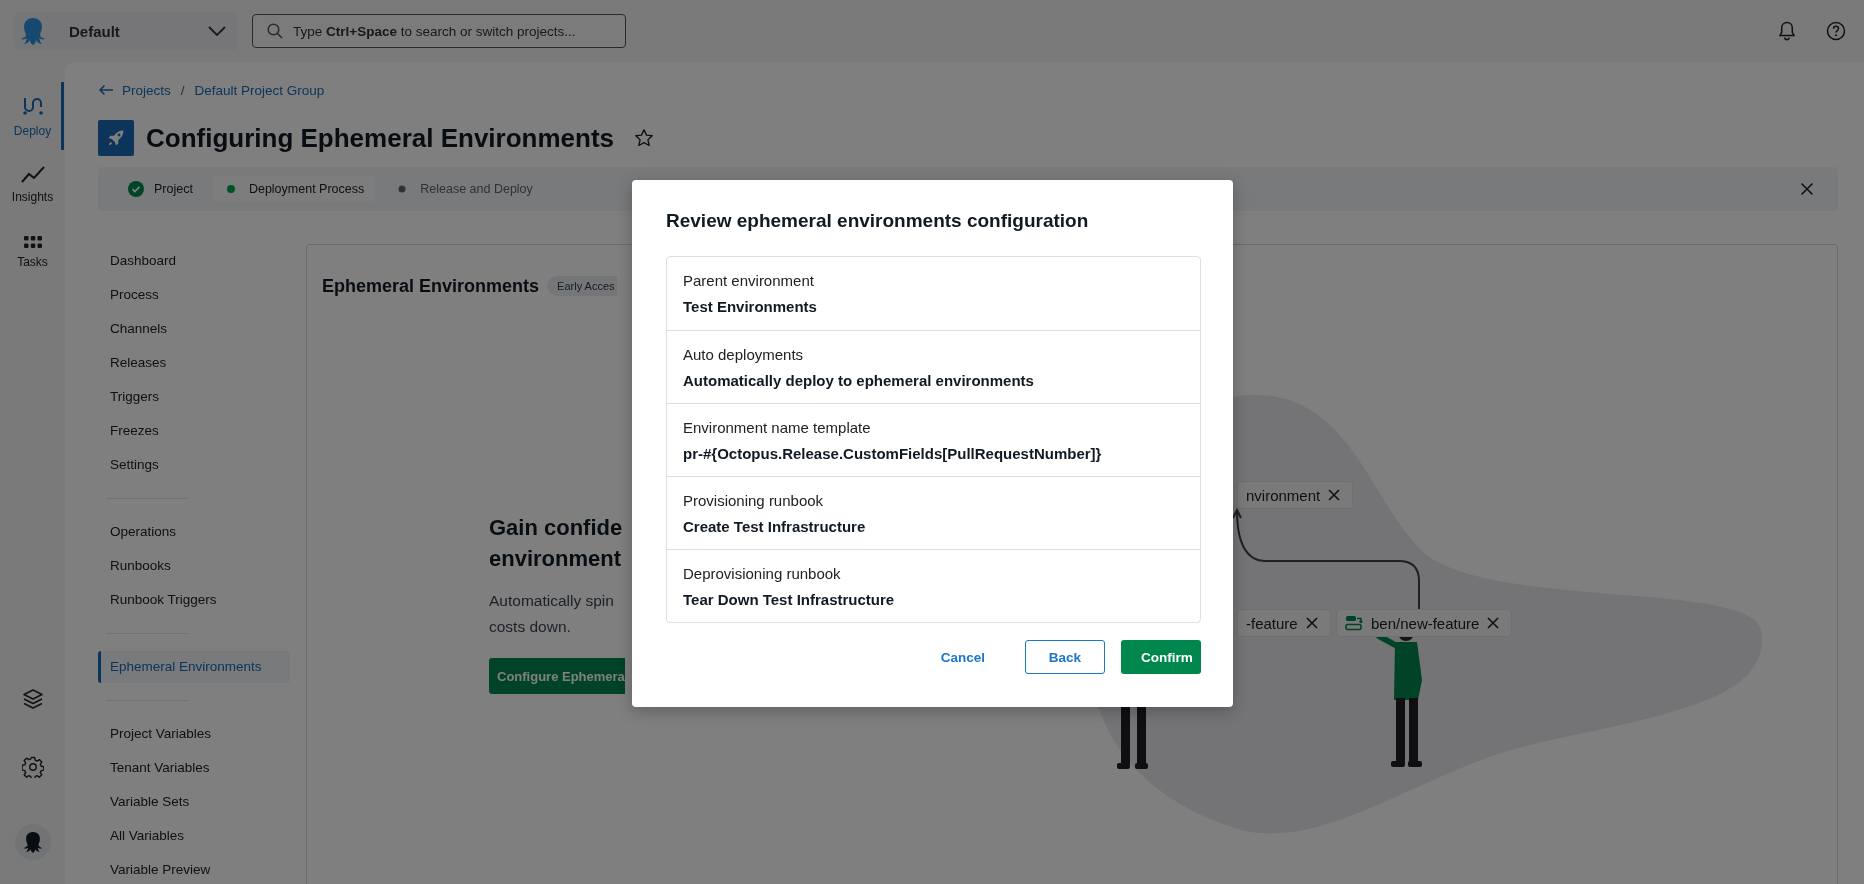 This screenshot has width=1864, height=884. Describe the element at coordinates (194, 836) in the screenshot. I see `project-nav-item: All Variables` at that location.